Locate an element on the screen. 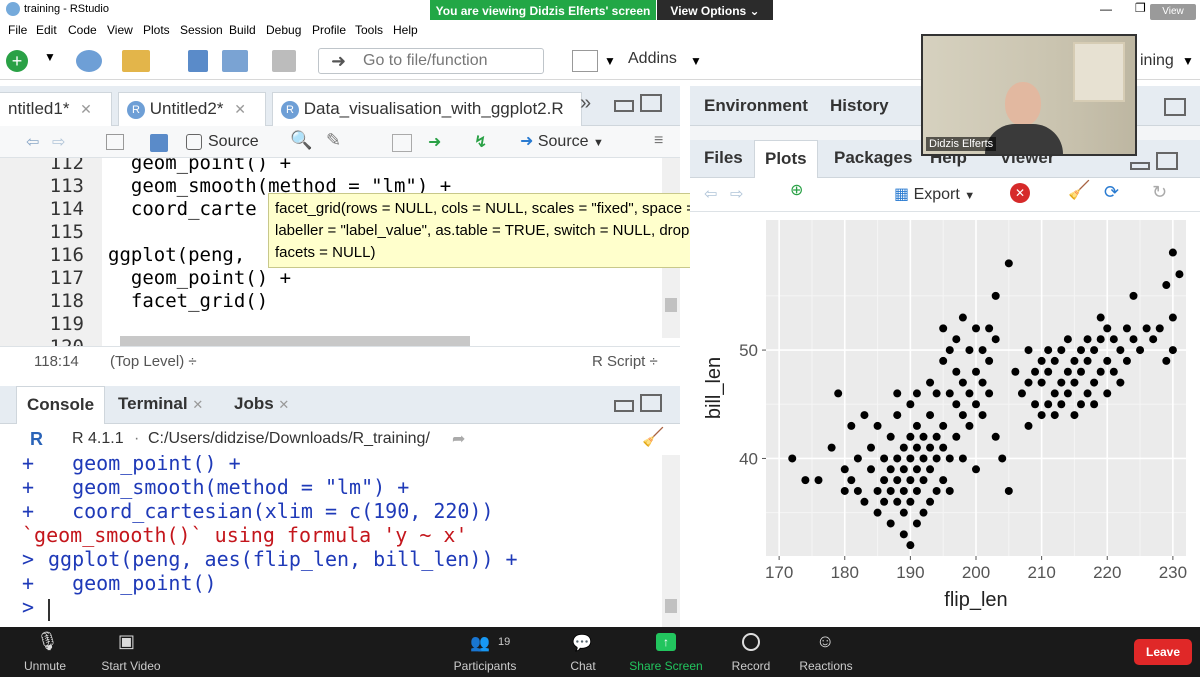 The image size is (1200, 677). participants-count: 19 is located at coordinates (504, 642).